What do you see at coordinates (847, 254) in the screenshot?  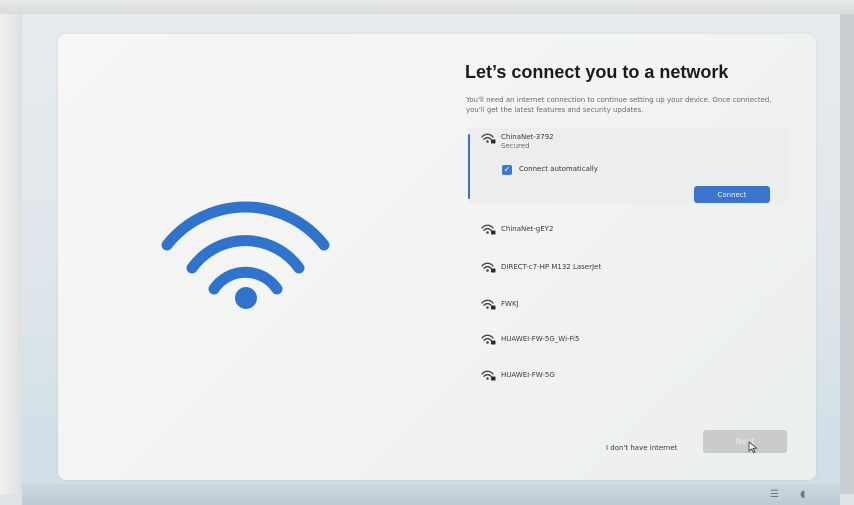 I see `monitor-bezel-right` at bounding box center [847, 254].